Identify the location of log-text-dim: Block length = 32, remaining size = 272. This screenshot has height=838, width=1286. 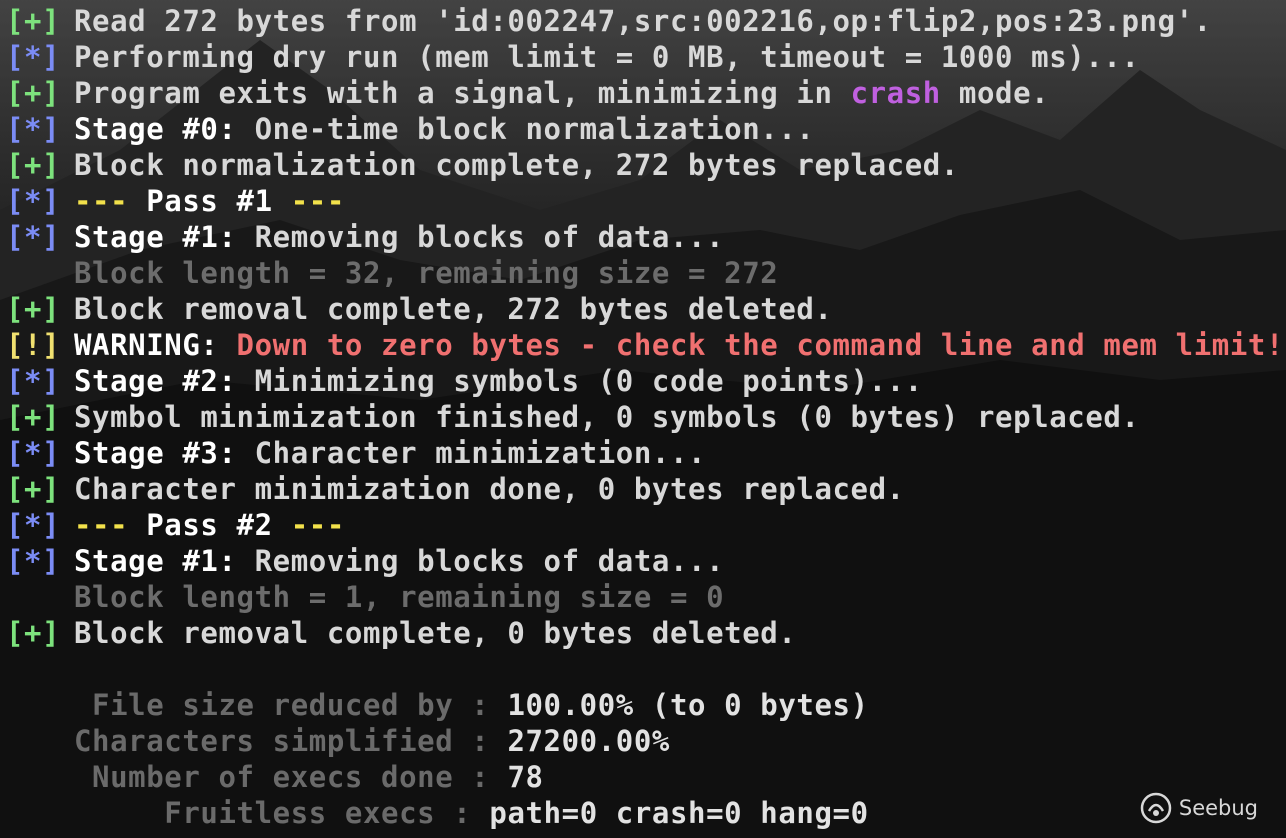
(426, 273).